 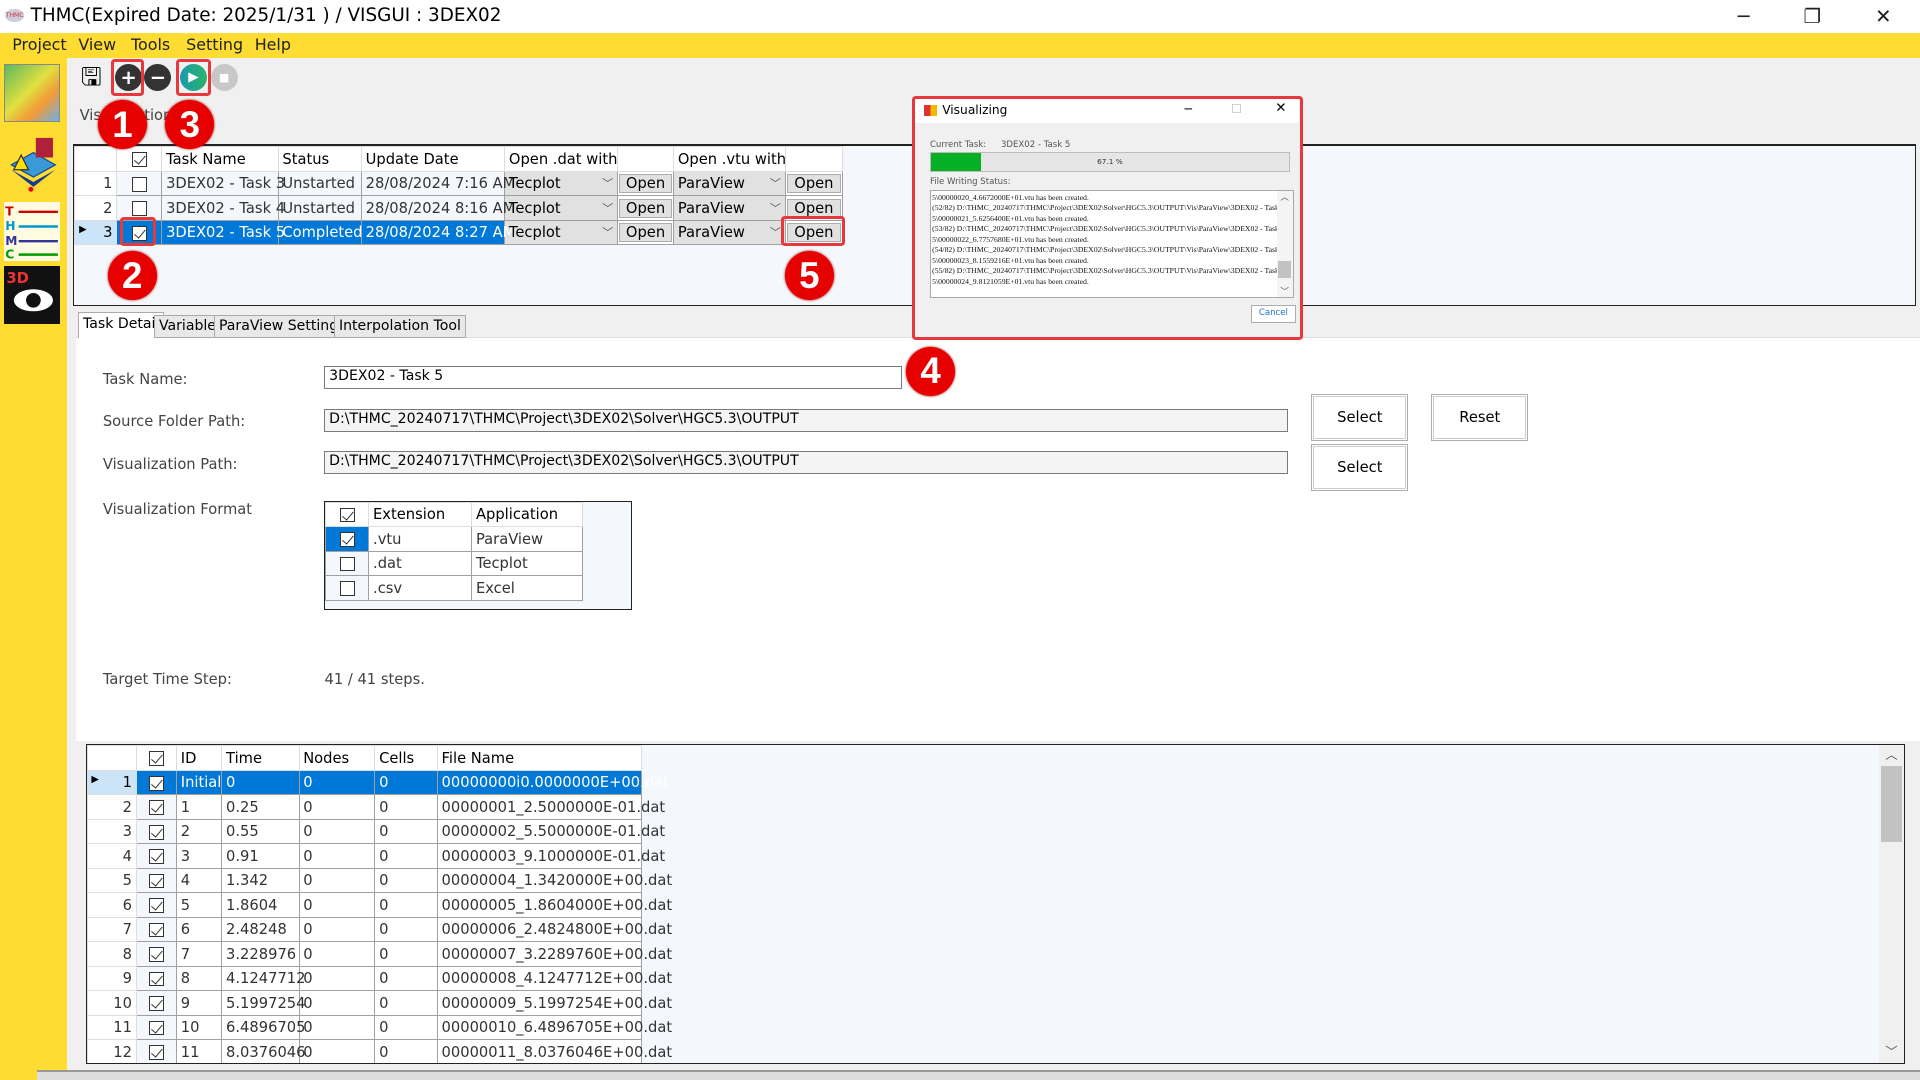 I want to click on time-step-row: 10 9 5.1997254 0 0 00000009_5.1997254E+00.dat, so click(x=379, y=1003).